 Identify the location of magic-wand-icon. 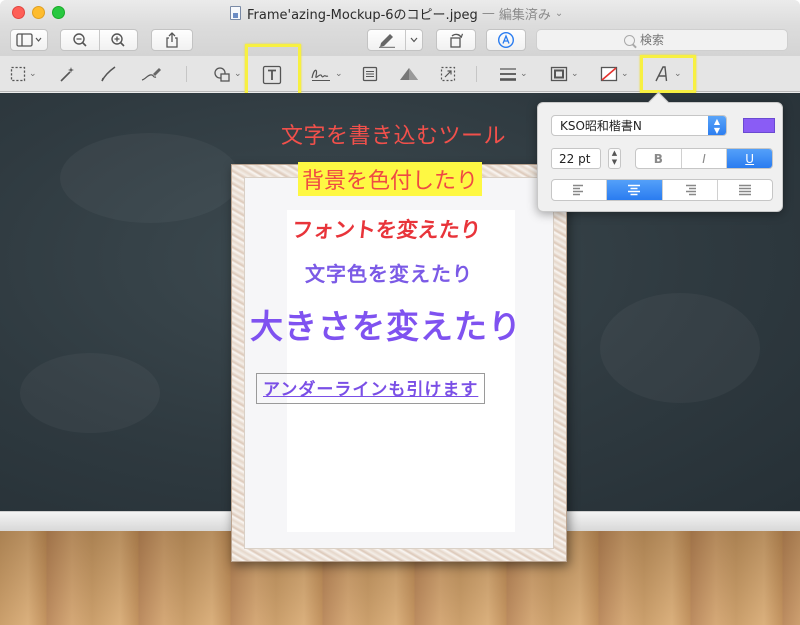
(67, 74).